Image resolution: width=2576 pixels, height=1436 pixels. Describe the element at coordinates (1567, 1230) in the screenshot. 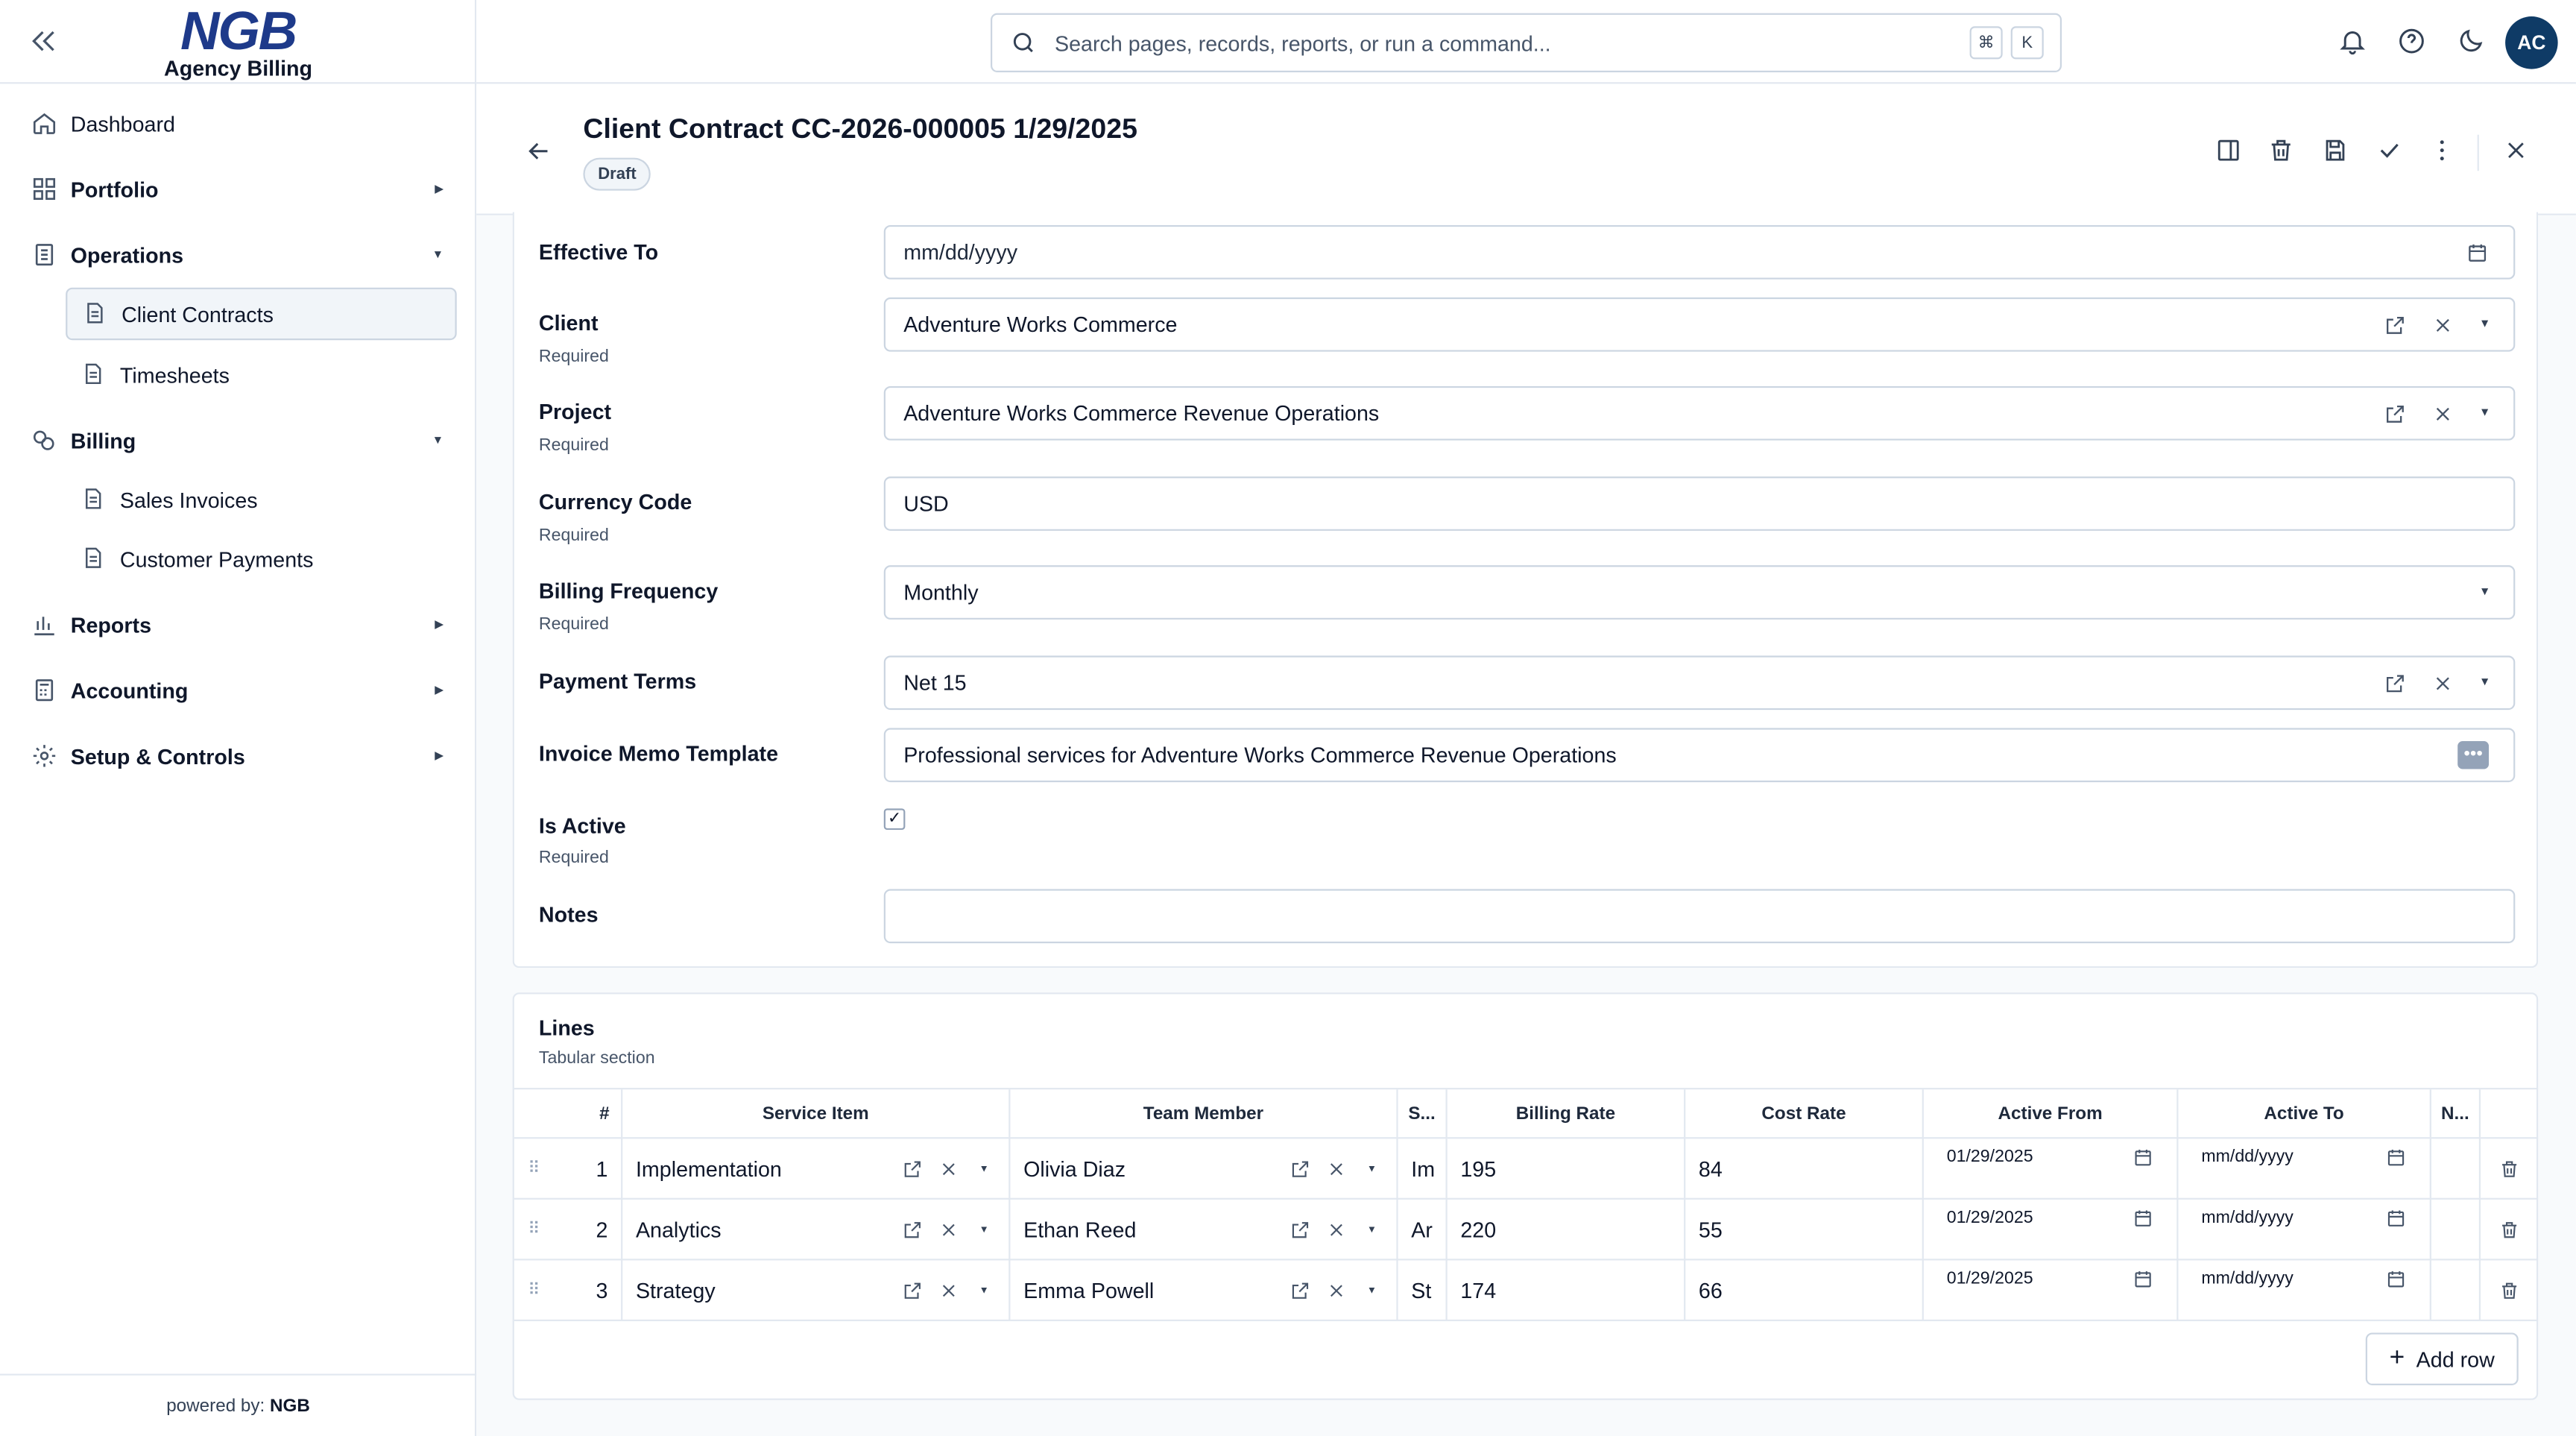

I see `billing-rate-cell: 220` at that location.